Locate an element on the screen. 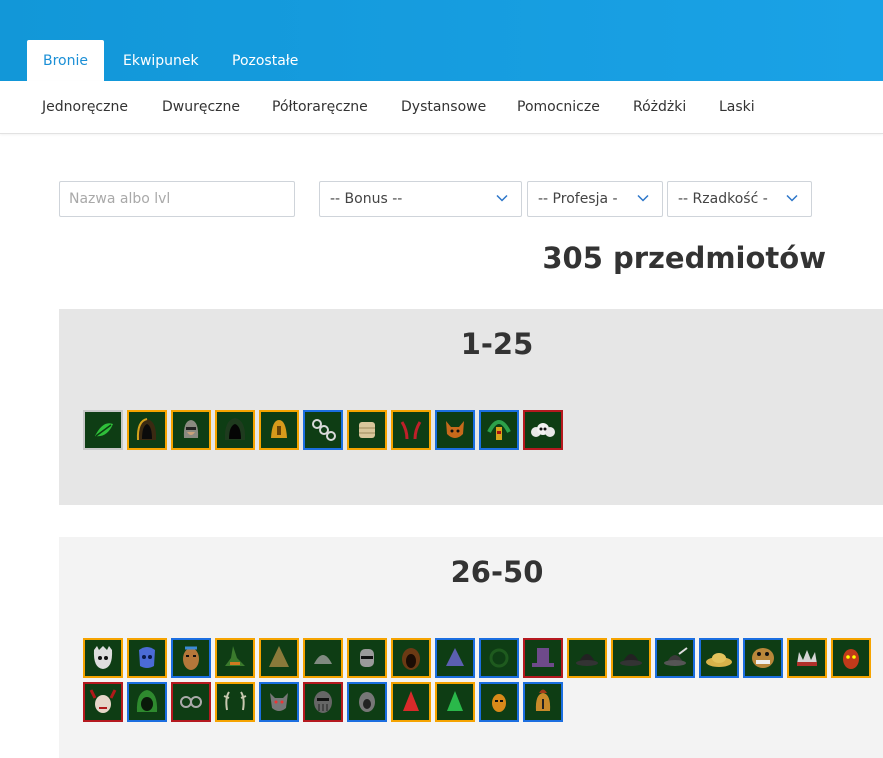 This screenshot has width=883, height=758. subnav-item: Dystansowe is located at coordinates (443, 107).